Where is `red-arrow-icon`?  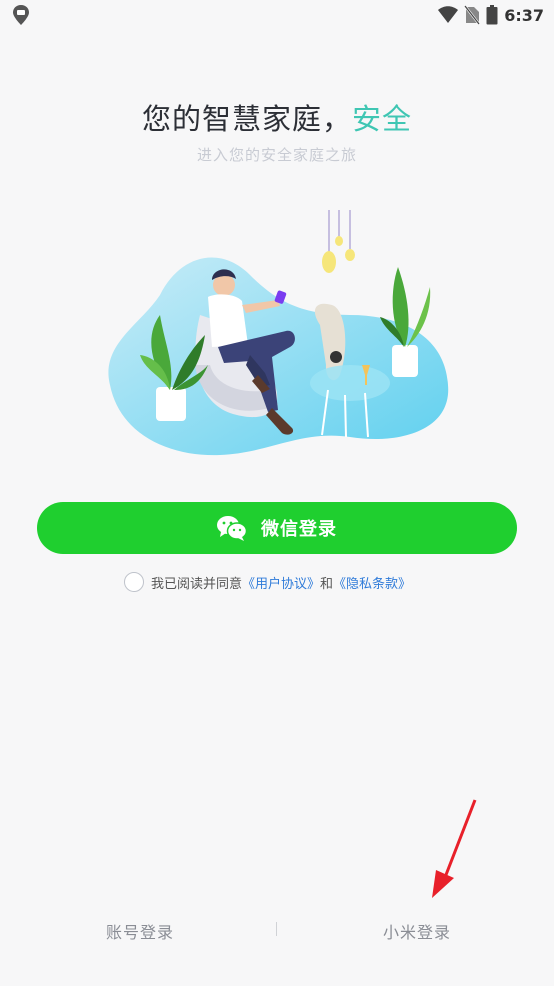
red-arrow-icon is located at coordinates (454, 848).